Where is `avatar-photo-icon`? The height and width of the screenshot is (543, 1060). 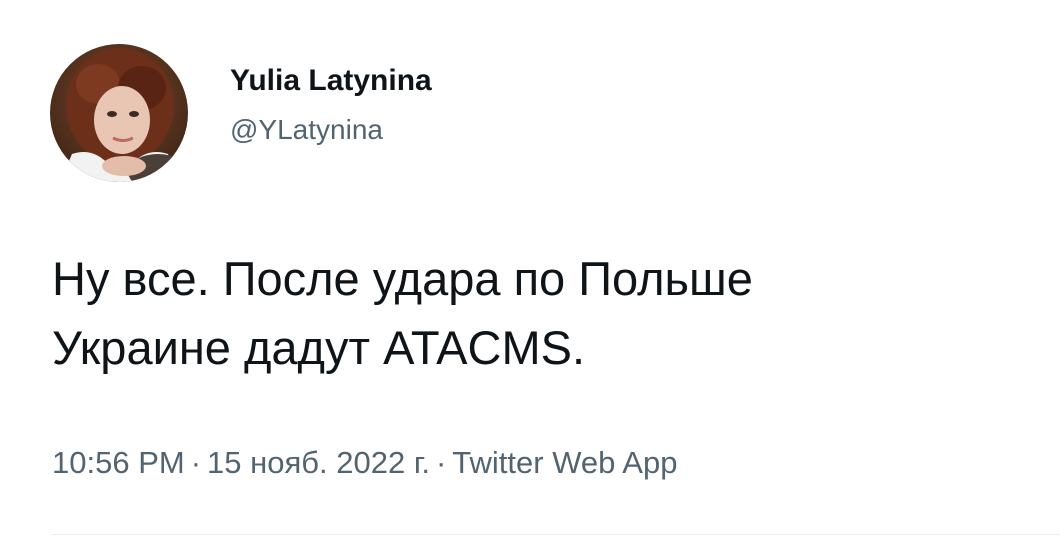 avatar-photo-icon is located at coordinates (119, 113).